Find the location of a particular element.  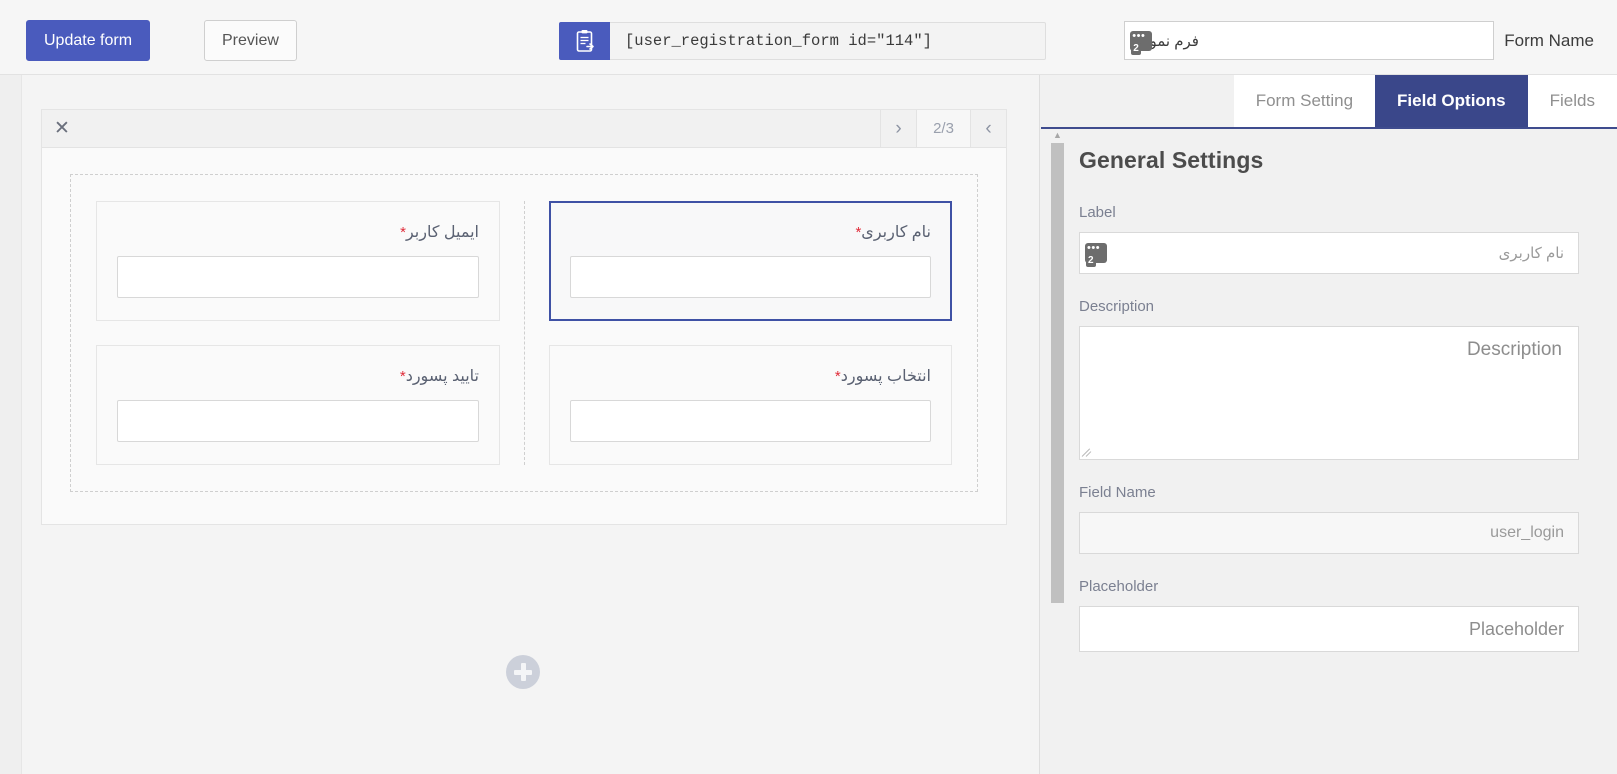

canvas-left-strip is located at coordinates (11, 424).